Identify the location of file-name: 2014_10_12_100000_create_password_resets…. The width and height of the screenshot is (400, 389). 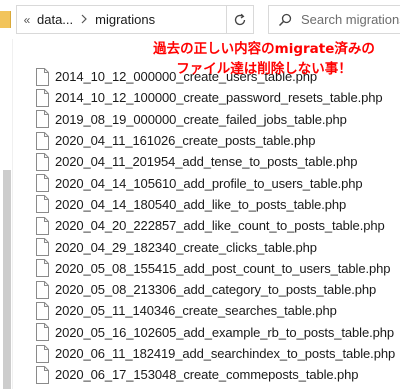
(219, 98).